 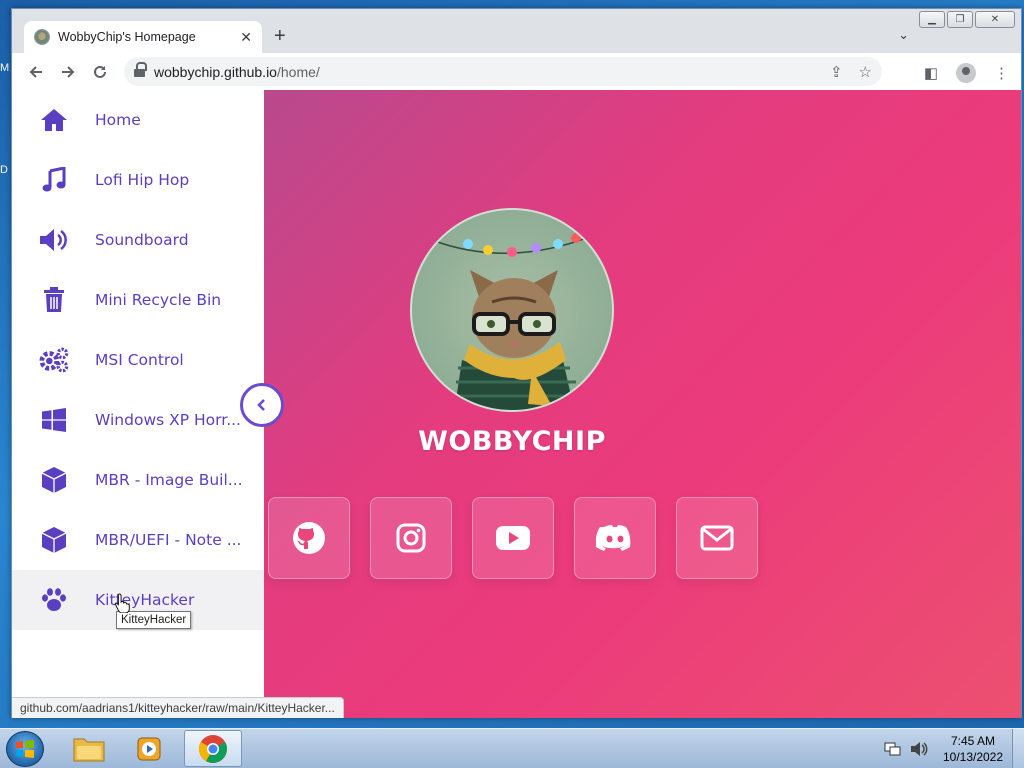 I want to click on discord-icon, so click(x=613, y=538).